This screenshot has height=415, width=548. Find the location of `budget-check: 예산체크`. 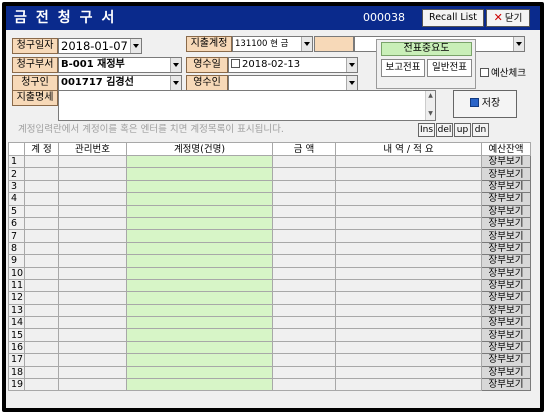

budget-check: 예산체크 is located at coordinates (503, 74).